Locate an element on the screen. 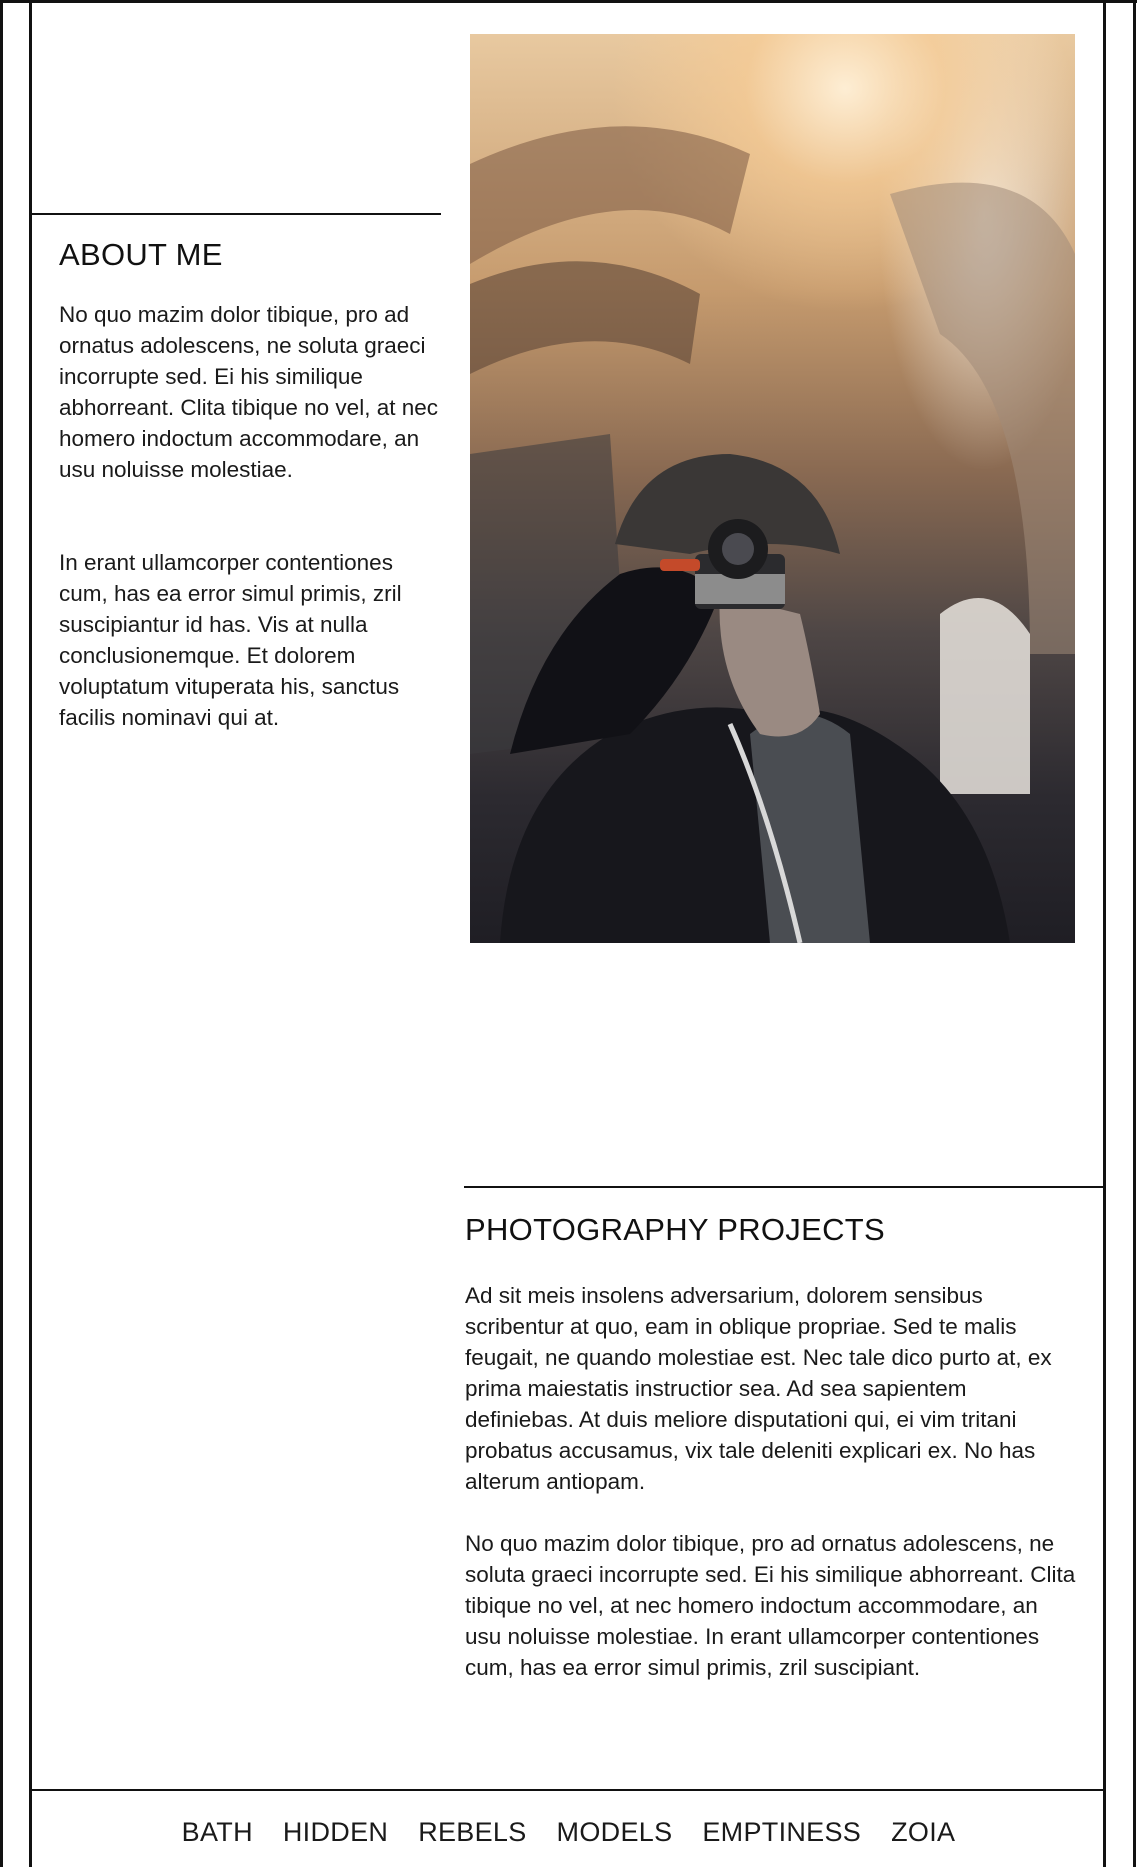  footer-divider is located at coordinates (567, 1790).